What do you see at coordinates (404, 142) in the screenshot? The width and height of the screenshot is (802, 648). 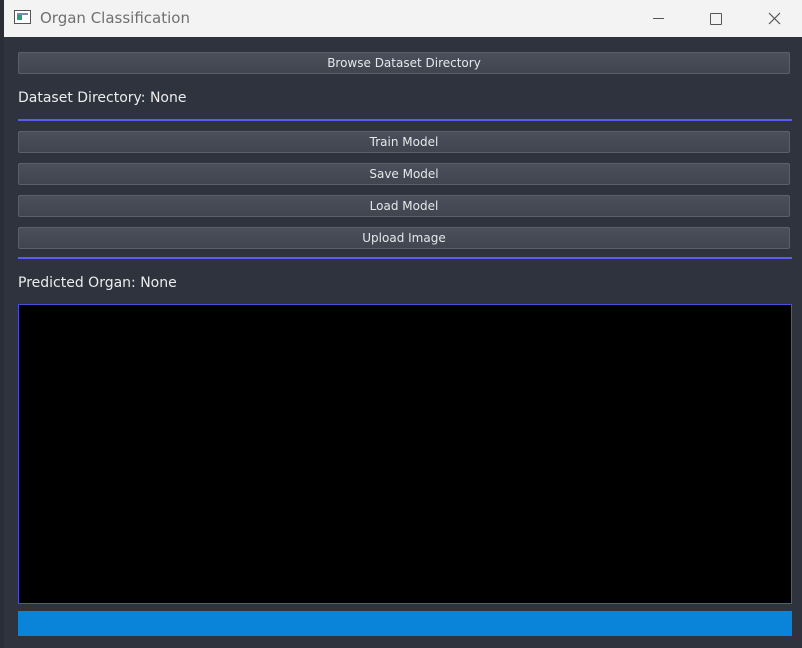 I see `train-model-button: Train Model` at bounding box center [404, 142].